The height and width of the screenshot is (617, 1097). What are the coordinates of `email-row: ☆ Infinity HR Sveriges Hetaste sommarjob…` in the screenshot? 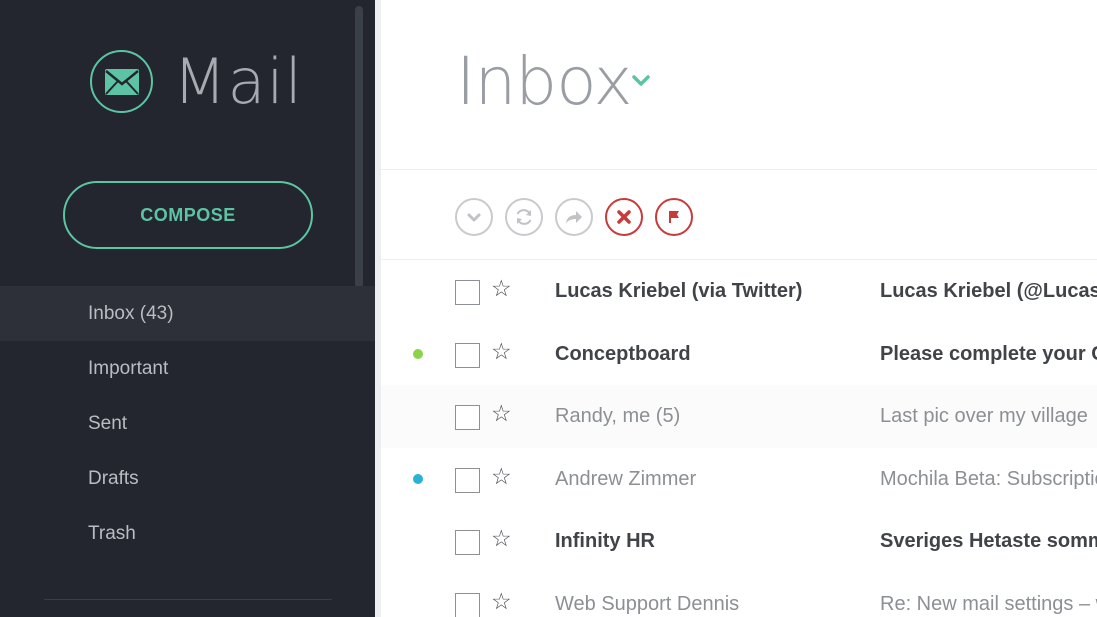 It's located at (739, 541).